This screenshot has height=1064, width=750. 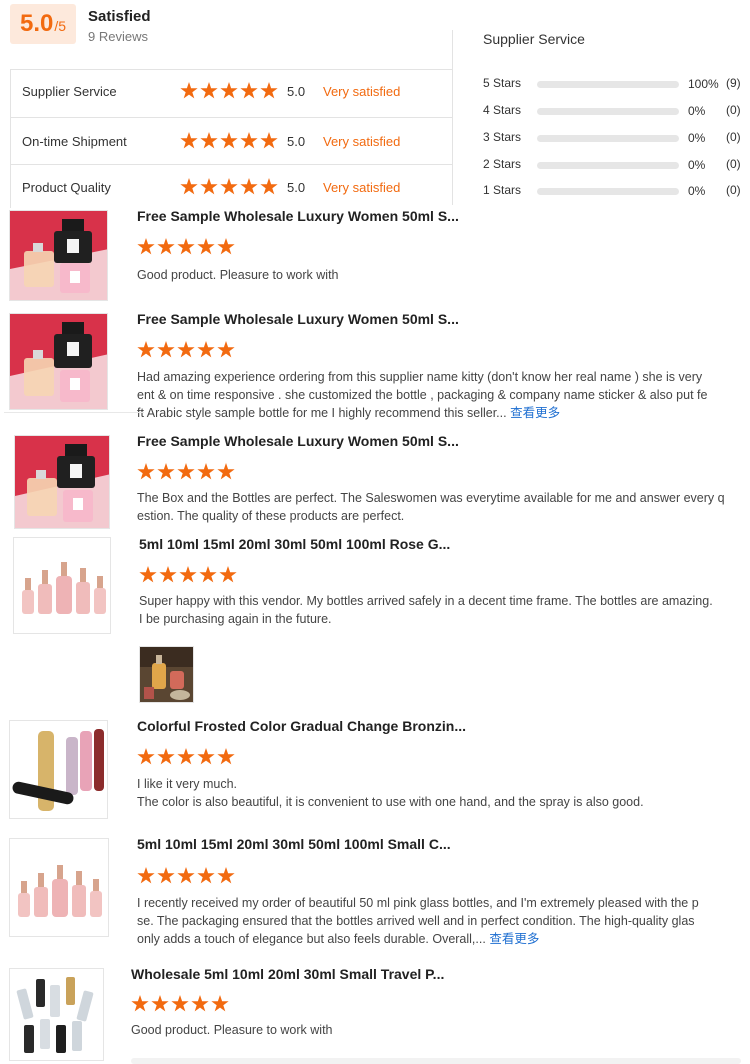 What do you see at coordinates (296, 187) in the screenshot?
I see `category-score: 5.0` at bounding box center [296, 187].